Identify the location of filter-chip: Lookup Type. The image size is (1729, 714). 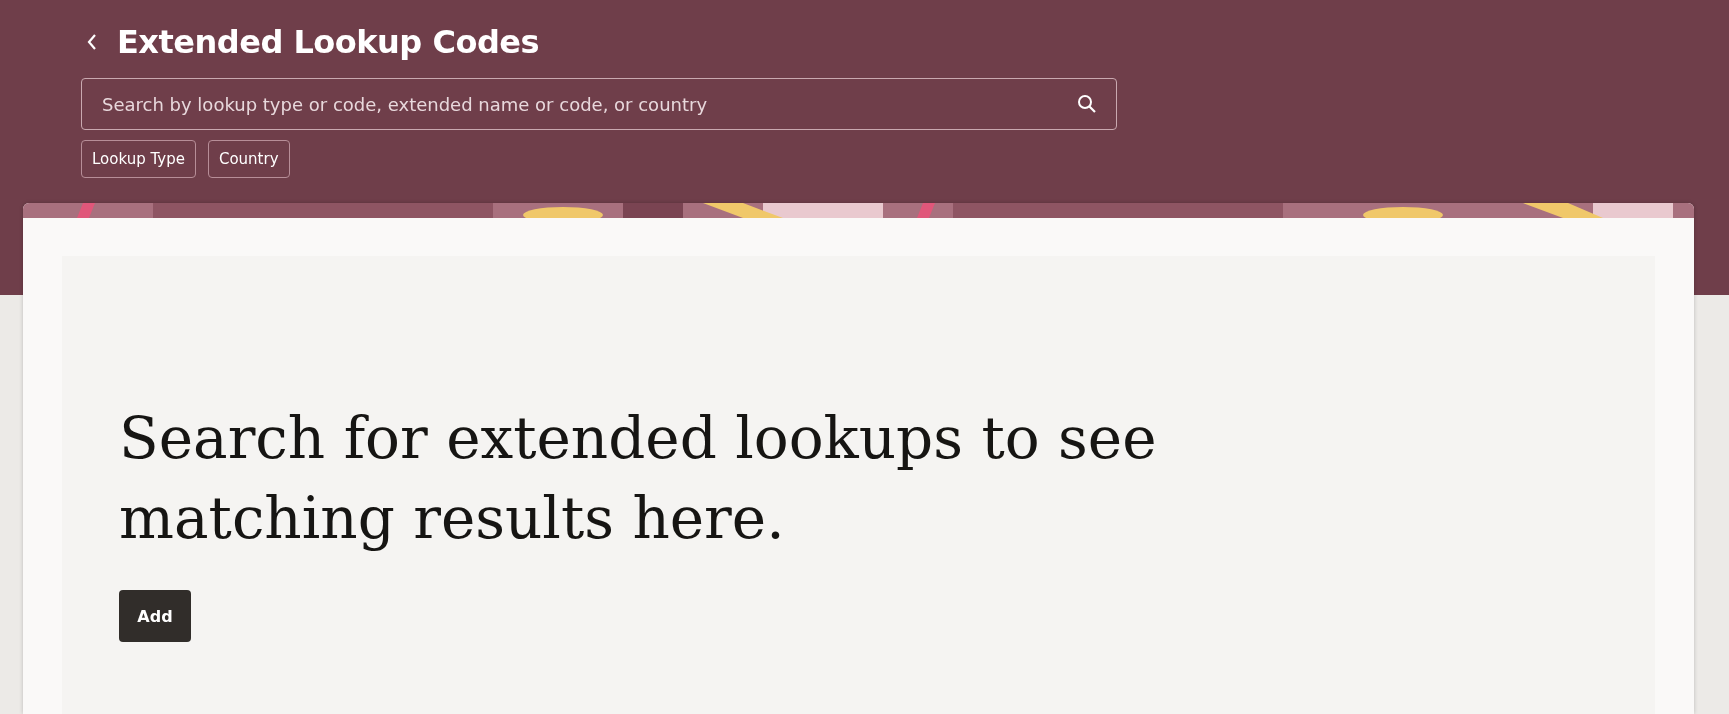
(138, 159).